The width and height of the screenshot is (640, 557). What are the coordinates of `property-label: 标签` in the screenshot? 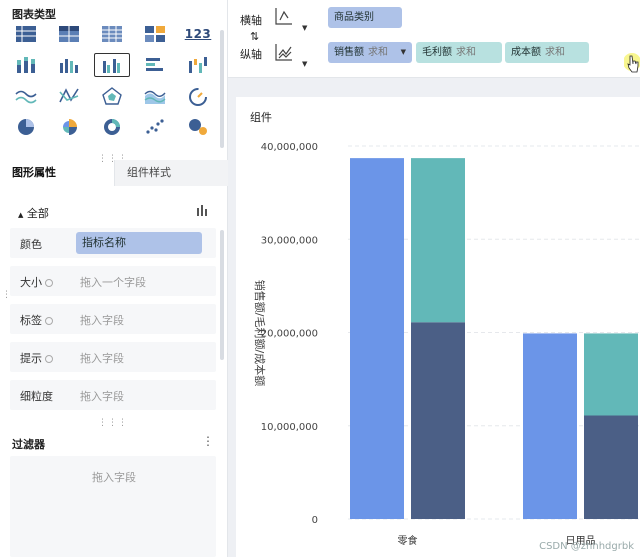 It's located at (36, 320).